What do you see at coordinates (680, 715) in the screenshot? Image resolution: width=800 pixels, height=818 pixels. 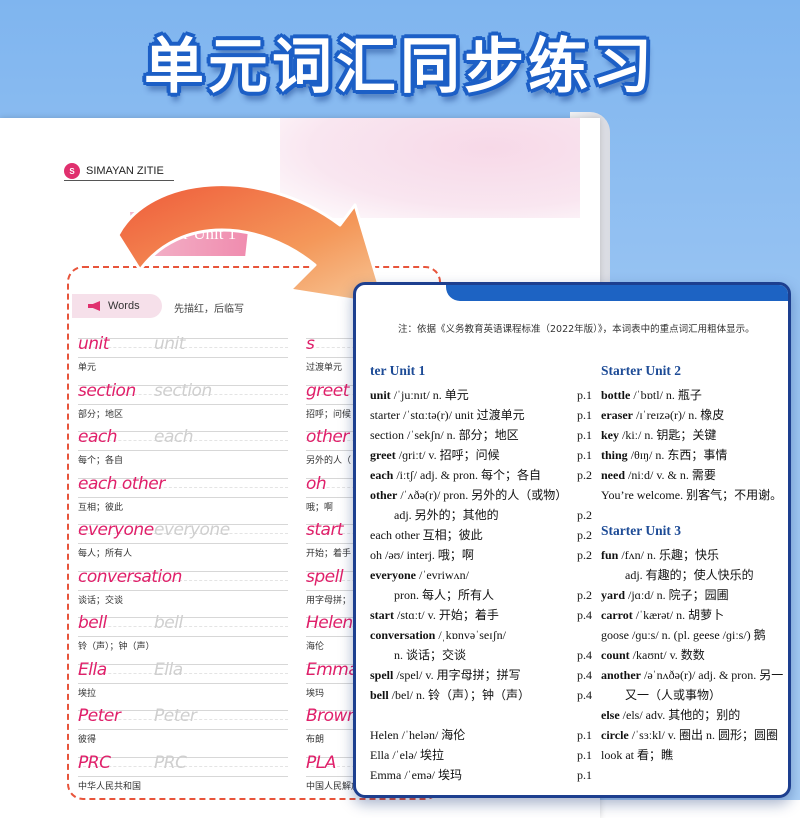 I see `vocab-definition: /els/ adv. 其他的；别的` at bounding box center [680, 715].